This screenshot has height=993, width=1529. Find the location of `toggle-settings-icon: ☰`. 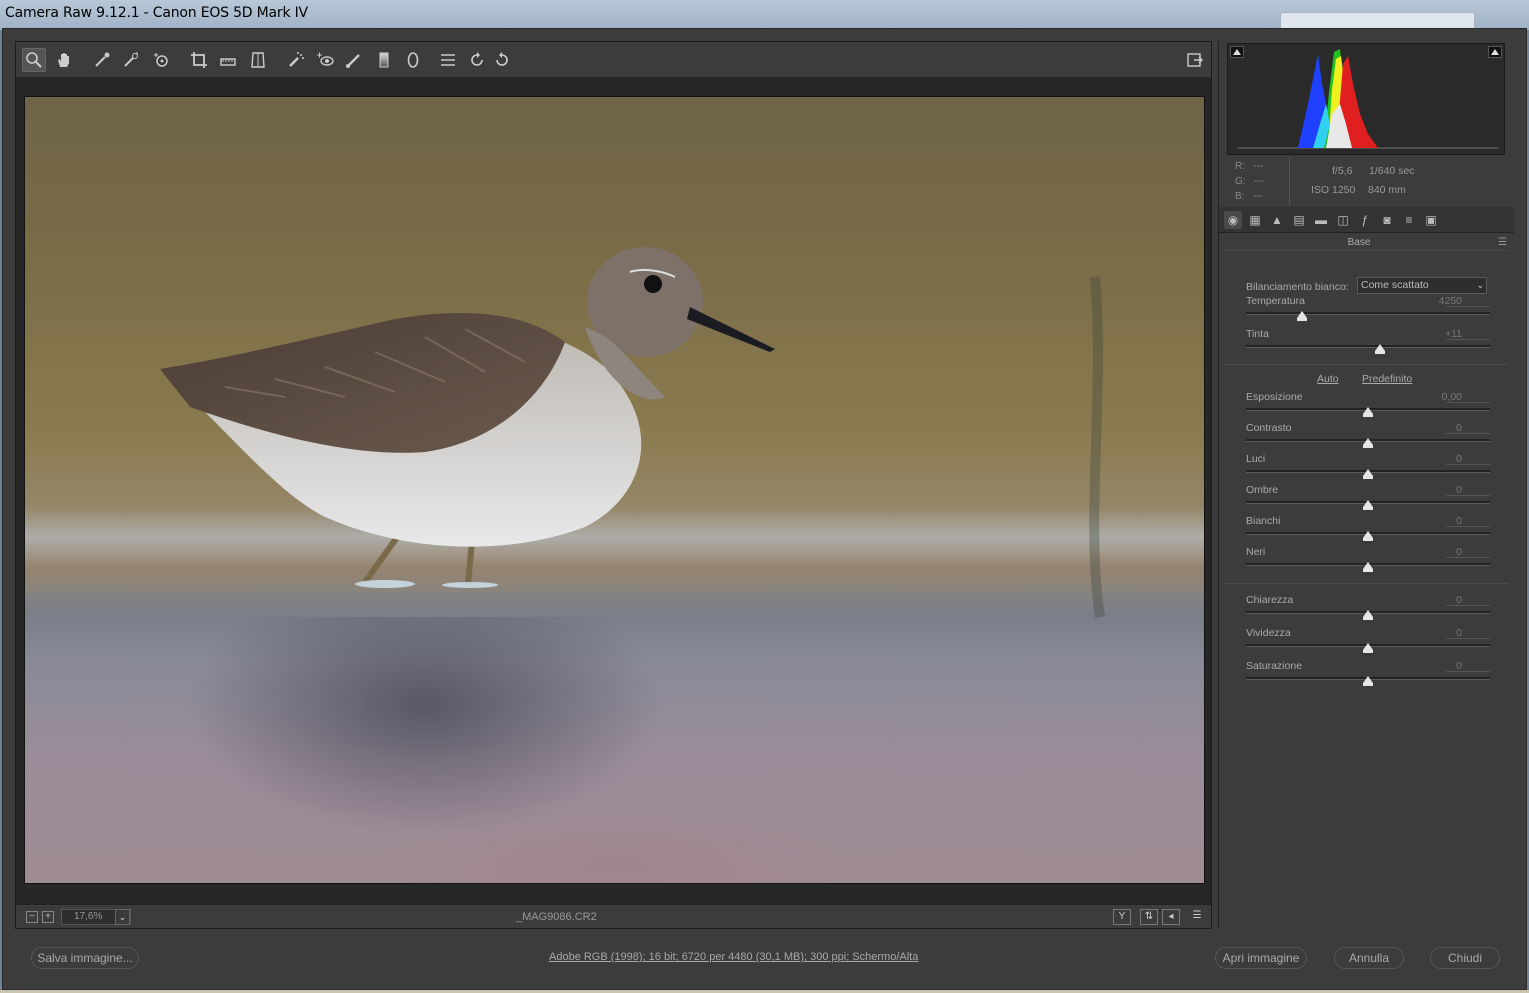

toggle-settings-icon: ☰ is located at coordinates (1197, 917).